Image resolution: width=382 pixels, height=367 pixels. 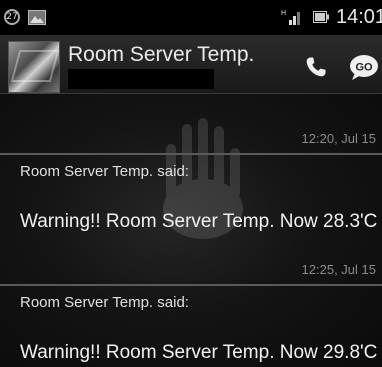 I want to click on message-timestamp: 12:20, Jul 15, so click(x=338, y=138).